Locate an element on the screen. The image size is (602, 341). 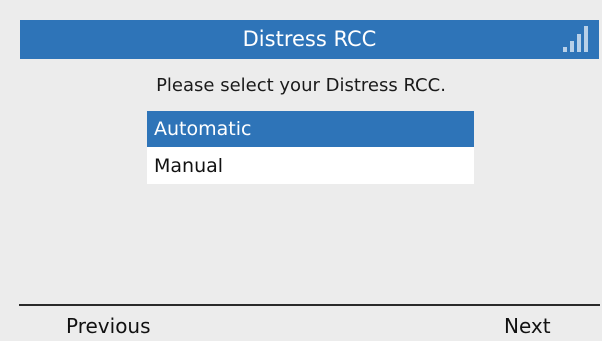
softkey-divider is located at coordinates (309, 305).